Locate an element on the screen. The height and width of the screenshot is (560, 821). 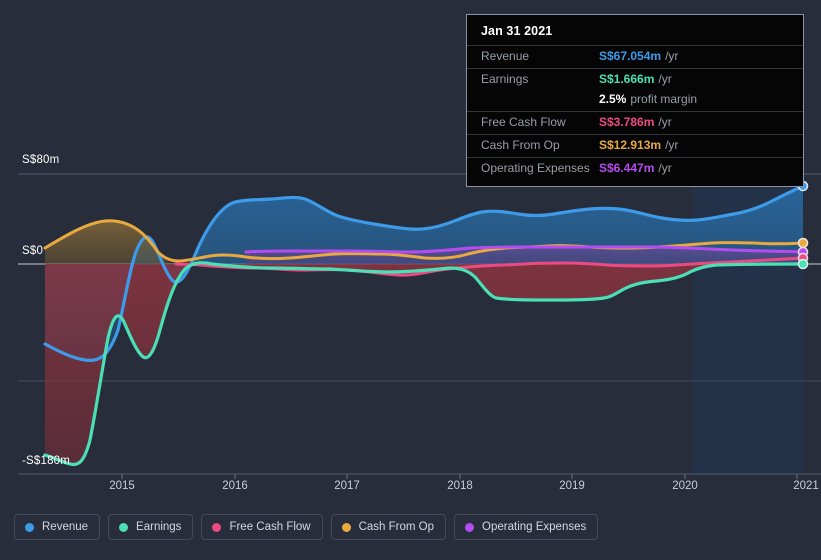
tooltip-unit-profit-margin: profit margin is located at coordinates (664, 99).